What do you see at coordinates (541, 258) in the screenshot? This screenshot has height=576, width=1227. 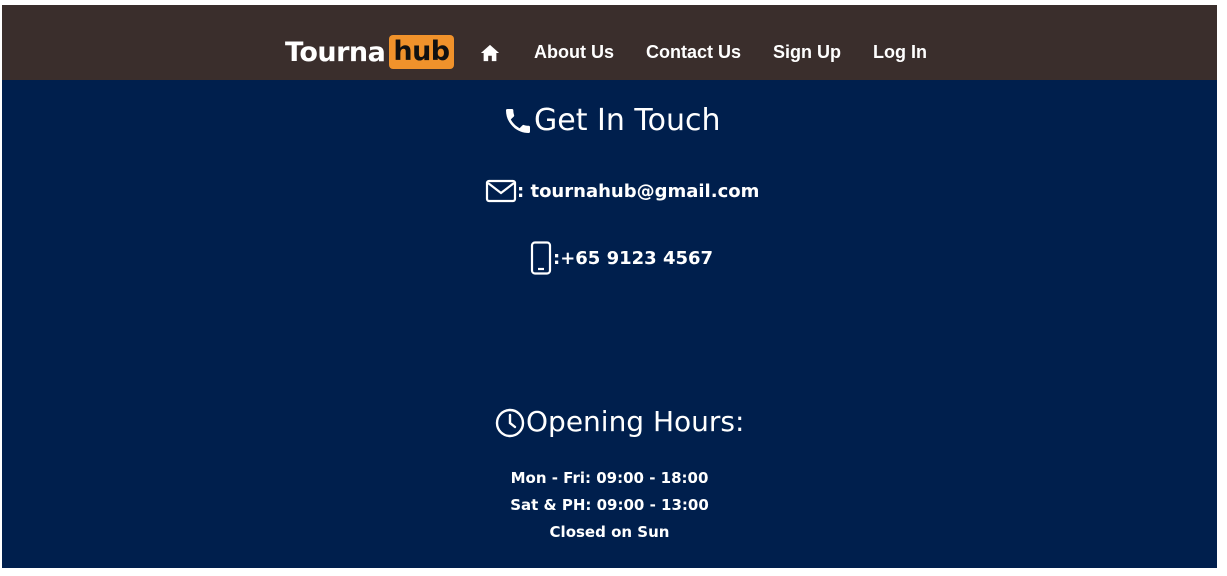 I see `mobile-icon` at bounding box center [541, 258].